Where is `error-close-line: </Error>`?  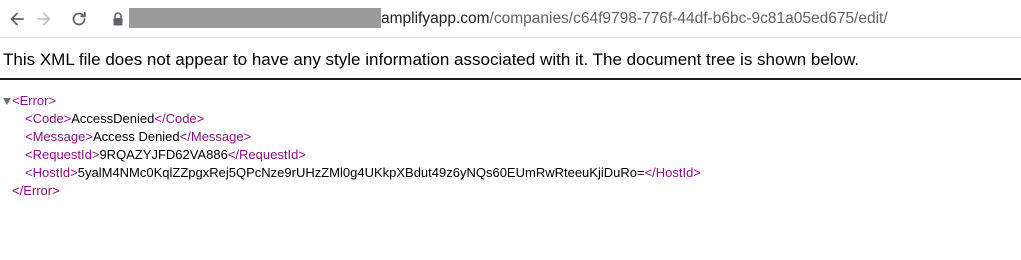
error-close-line: </Error> is located at coordinates (36, 191).